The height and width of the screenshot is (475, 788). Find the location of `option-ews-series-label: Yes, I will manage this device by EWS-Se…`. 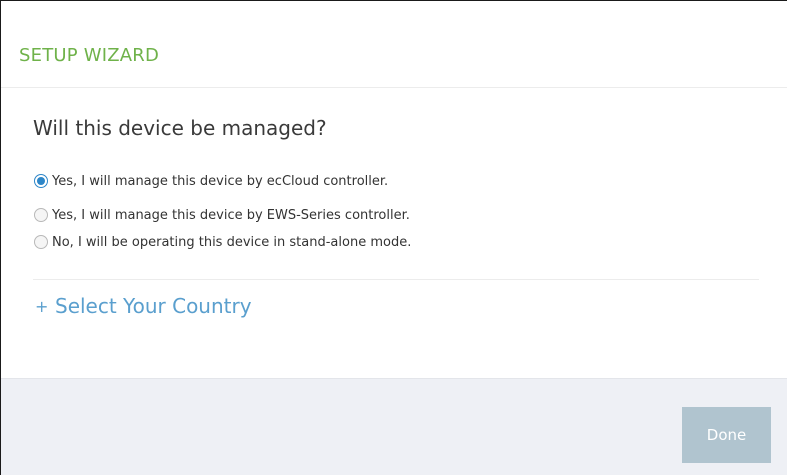

option-ews-series-label: Yes, I will manage this device by EWS-Se… is located at coordinates (231, 215).